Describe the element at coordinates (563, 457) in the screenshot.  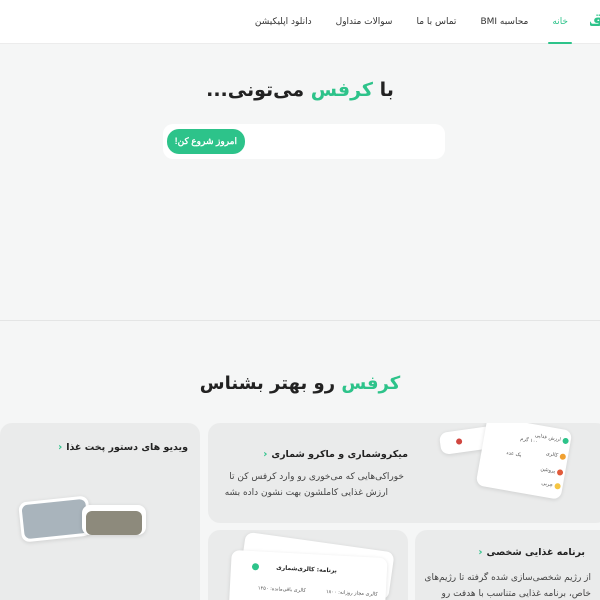
I see `fire-icon` at that location.